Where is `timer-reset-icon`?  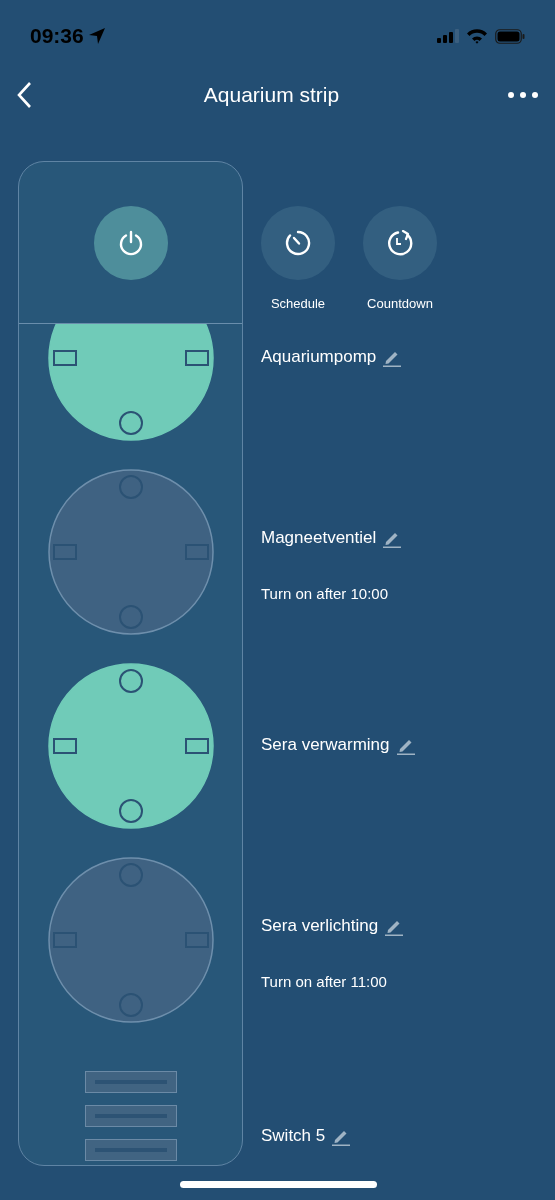 timer-reset-icon is located at coordinates (400, 243).